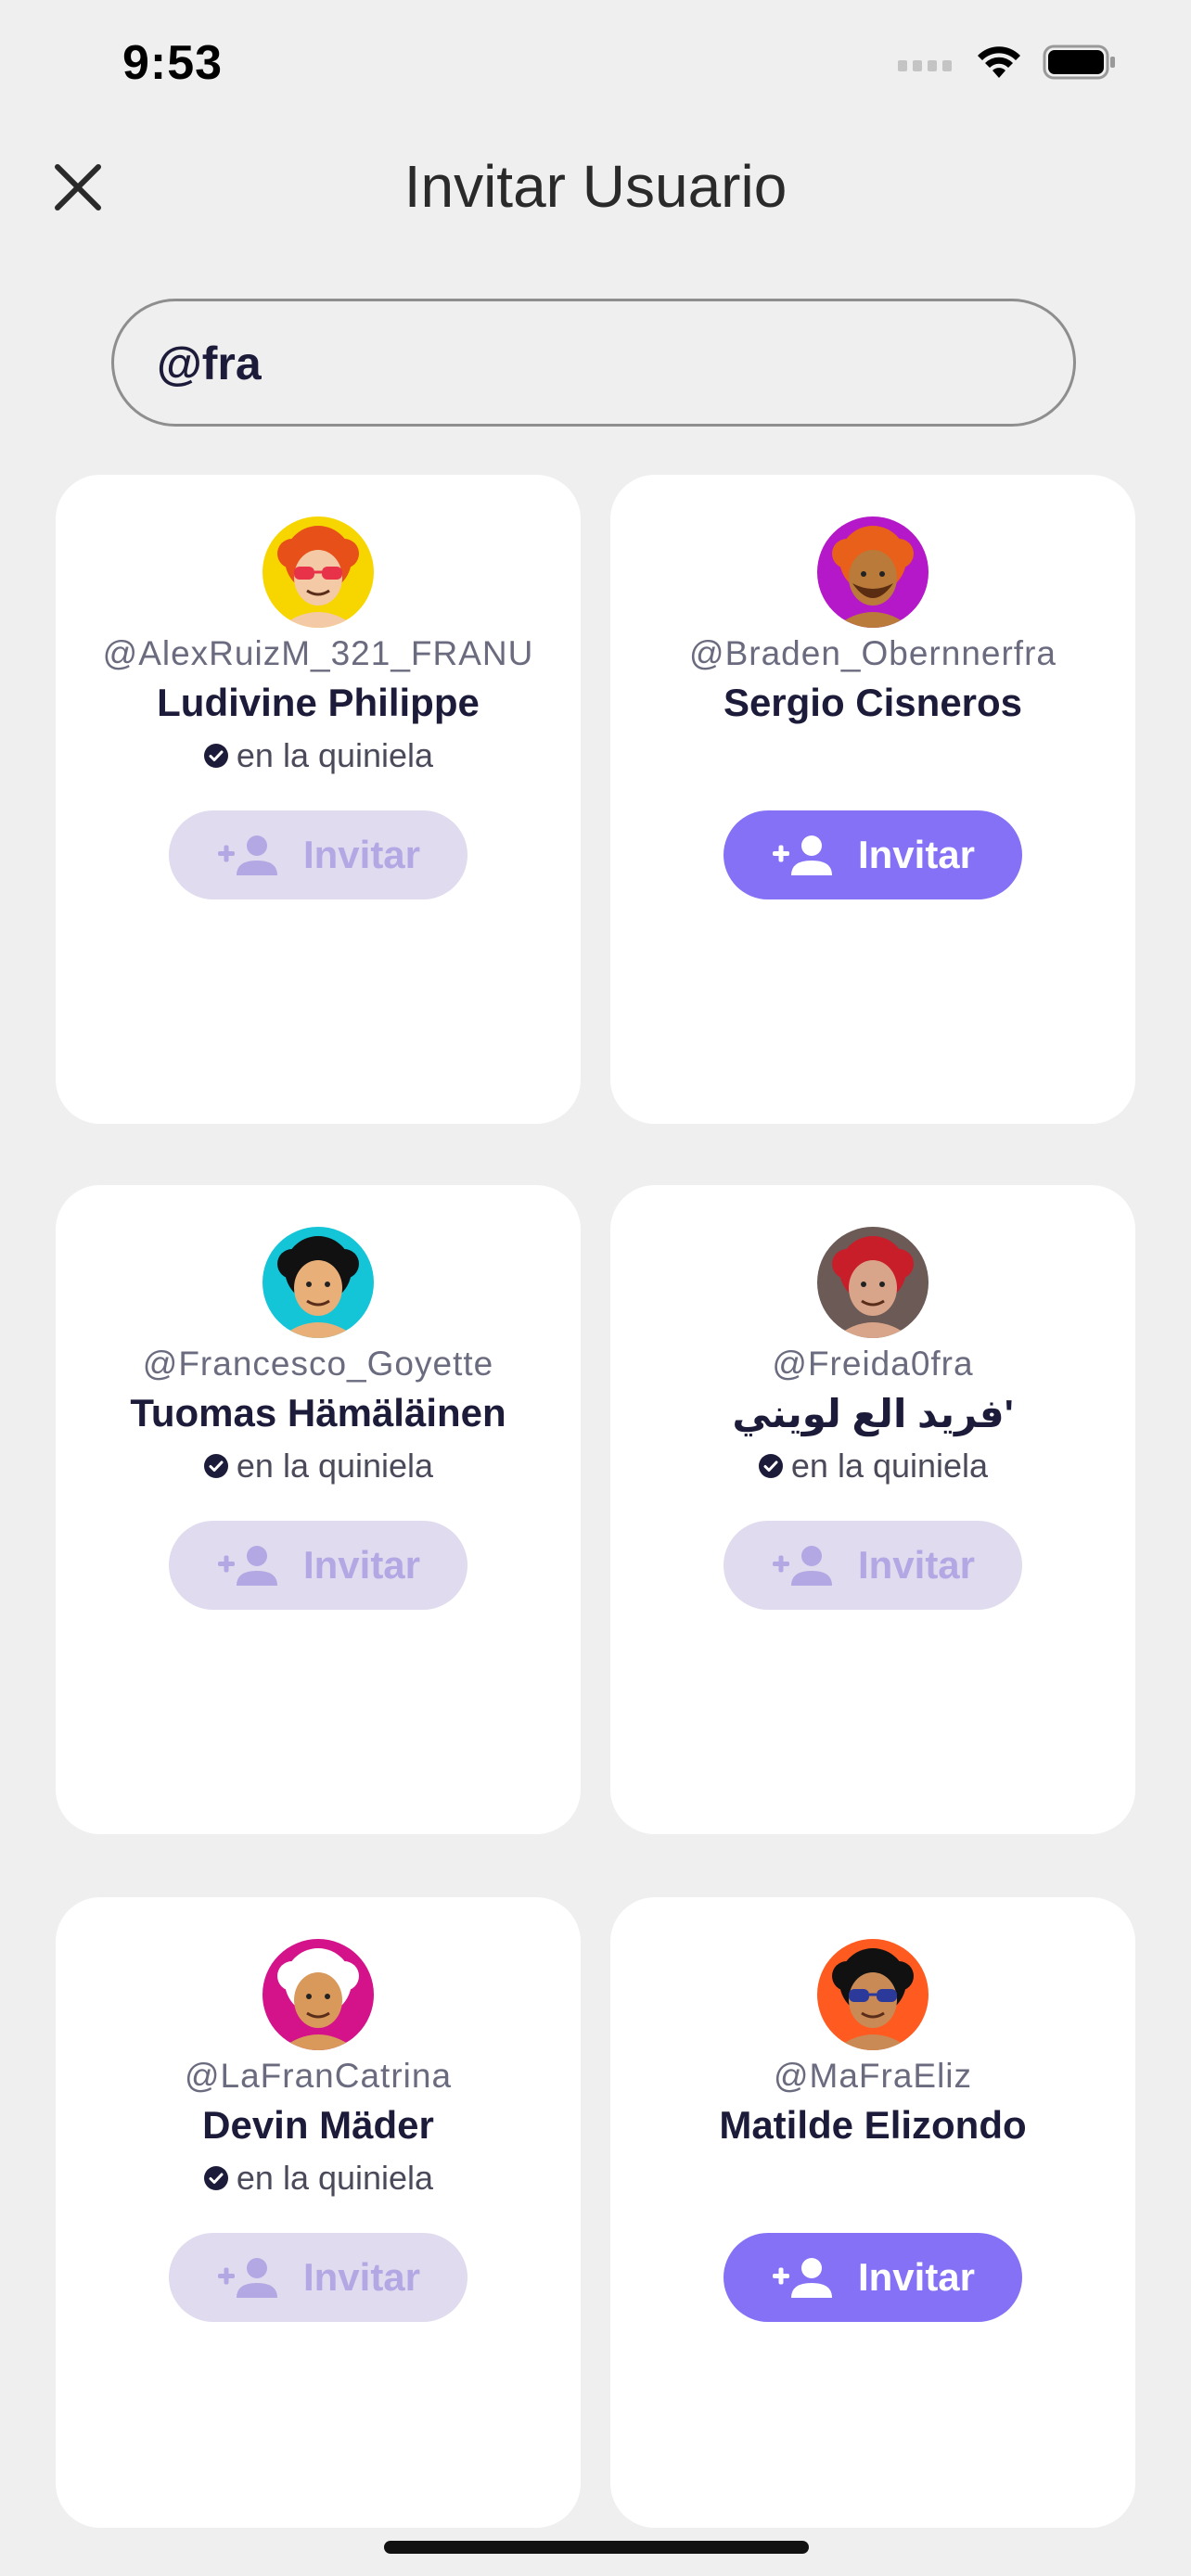 The height and width of the screenshot is (2576, 1191). I want to click on cellular-signal-icon, so click(925, 66).